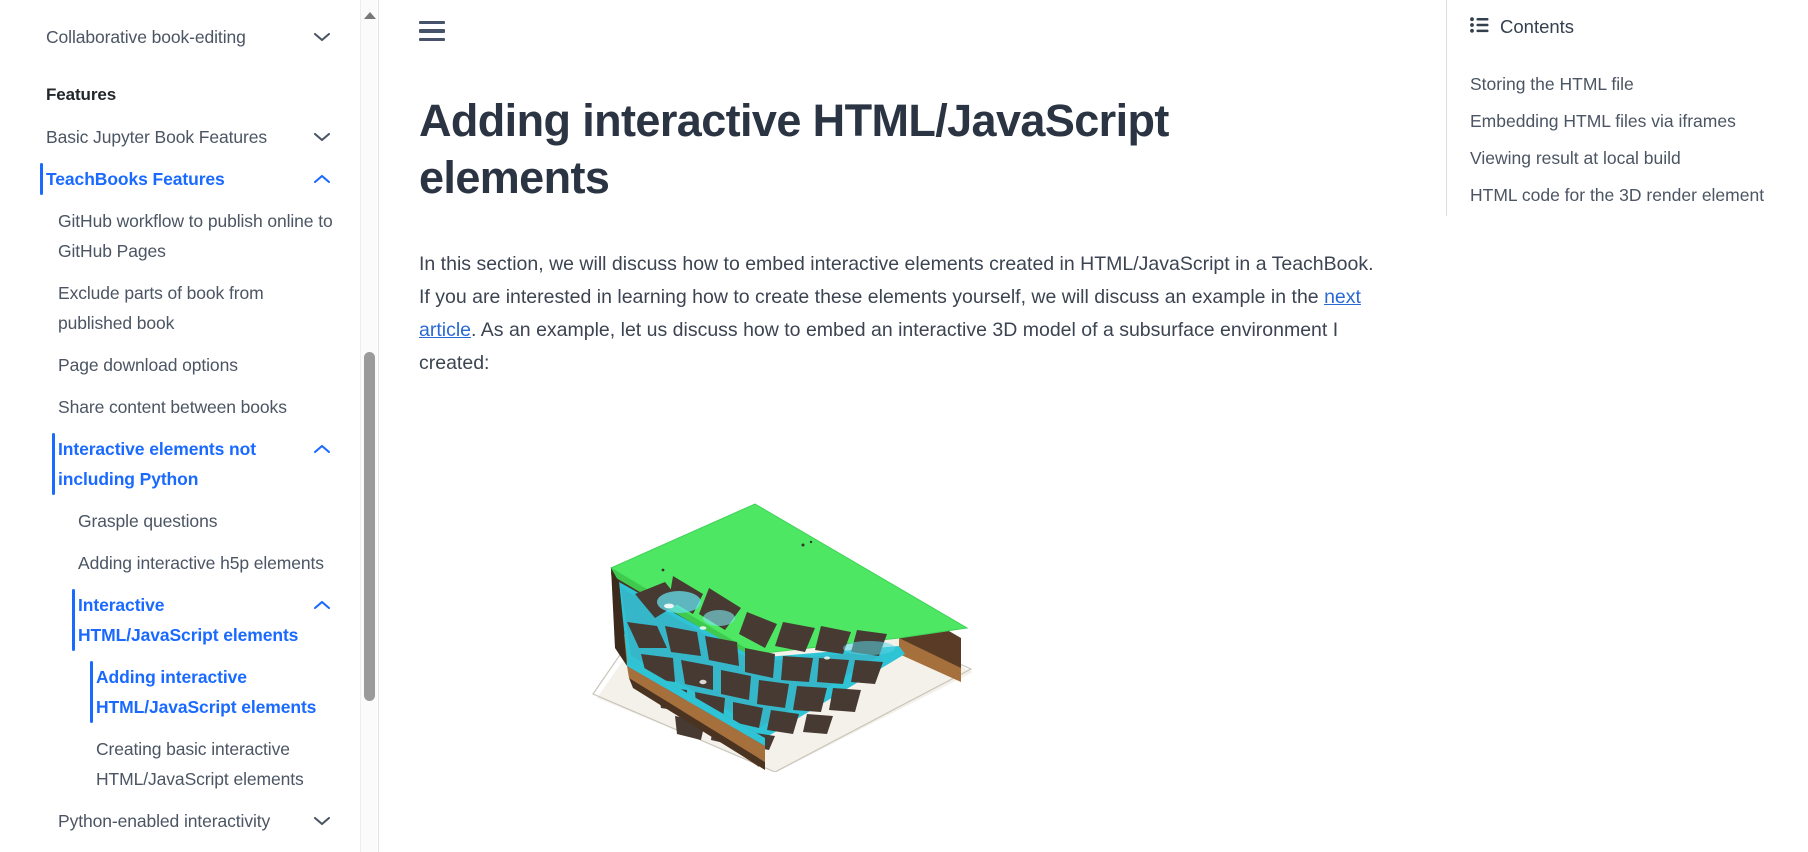 The height and width of the screenshot is (852, 1808). I want to click on sidebar-item-label: Python-enabled interactivity, so click(164, 821).